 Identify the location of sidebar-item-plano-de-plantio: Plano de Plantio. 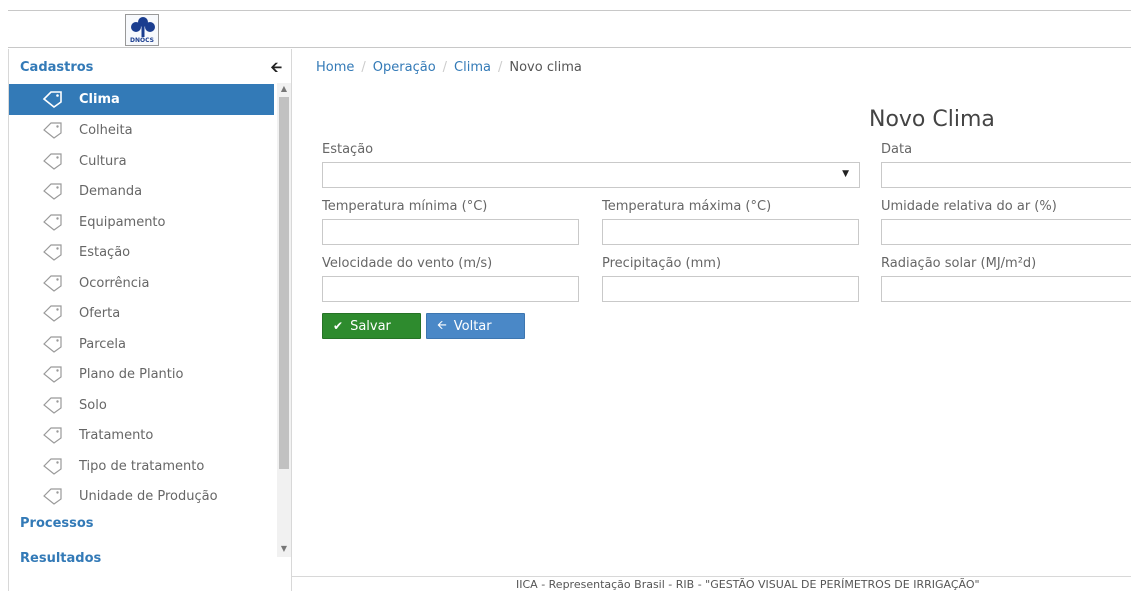
(141, 374).